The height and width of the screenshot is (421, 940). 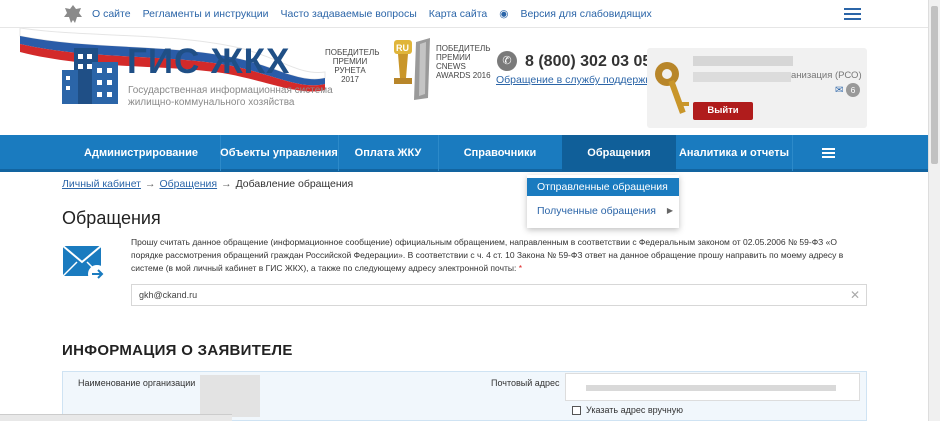 What do you see at coordinates (853, 90) in the screenshot?
I see `message-count-badge: 6` at bounding box center [853, 90].